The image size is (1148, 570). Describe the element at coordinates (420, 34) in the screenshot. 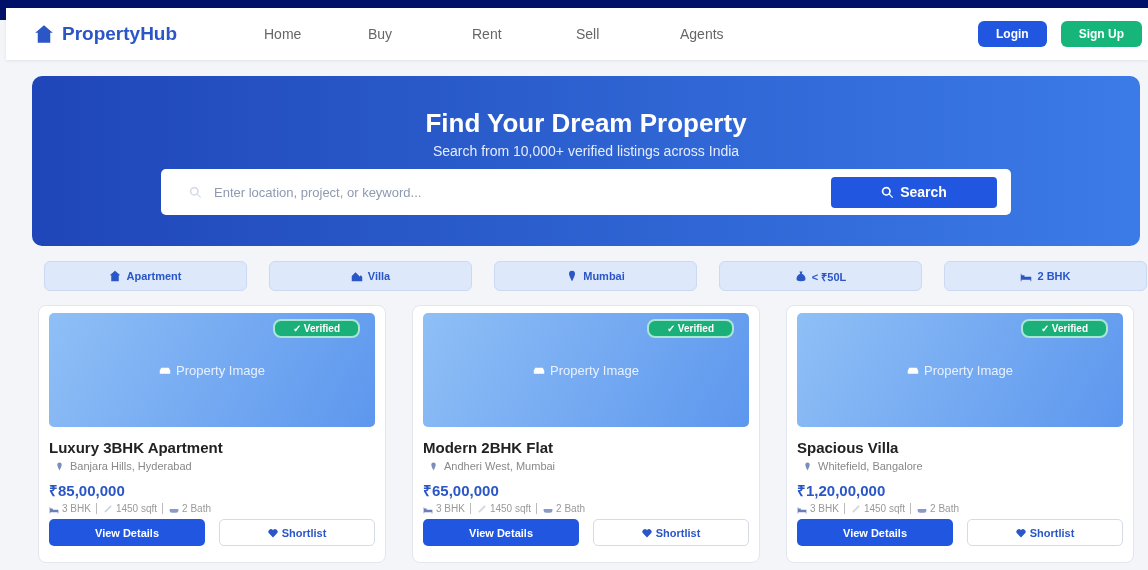

I see `nav-link: Buy` at that location.